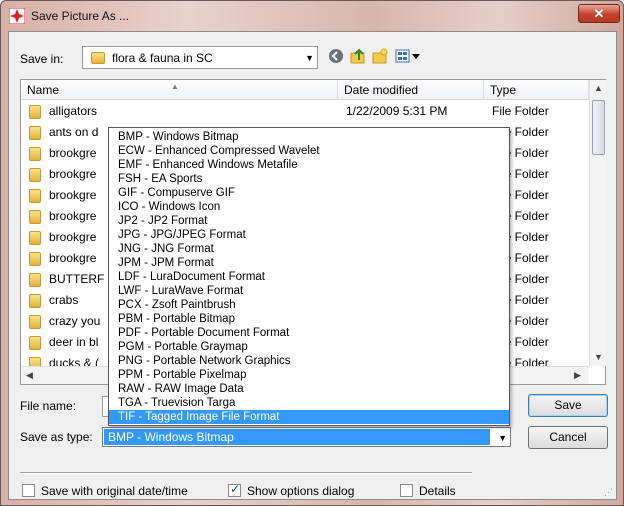 The height and width of the screenshot is (506, 624). What do you see at coordinates (309, 319) in the screenshot?
I see `file-type-option: PBM - Portable Bitmap` at bounding box center [309, 319].